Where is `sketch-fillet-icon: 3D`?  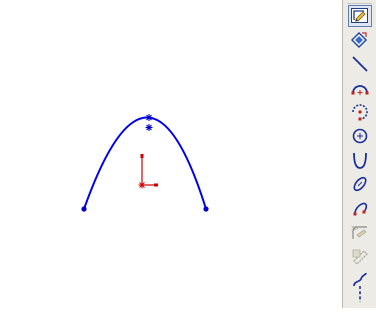
sketch-fillet-icon: 3D is located at coordinates (359, 232).